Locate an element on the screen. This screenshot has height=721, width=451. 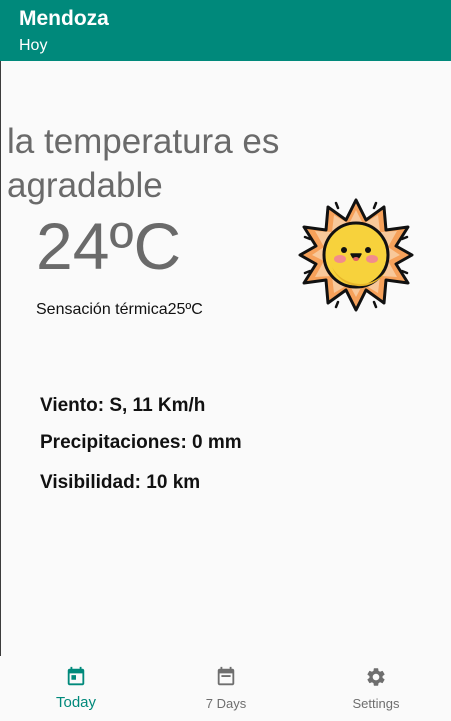
sun-icon is located at coordinates (356, 255).